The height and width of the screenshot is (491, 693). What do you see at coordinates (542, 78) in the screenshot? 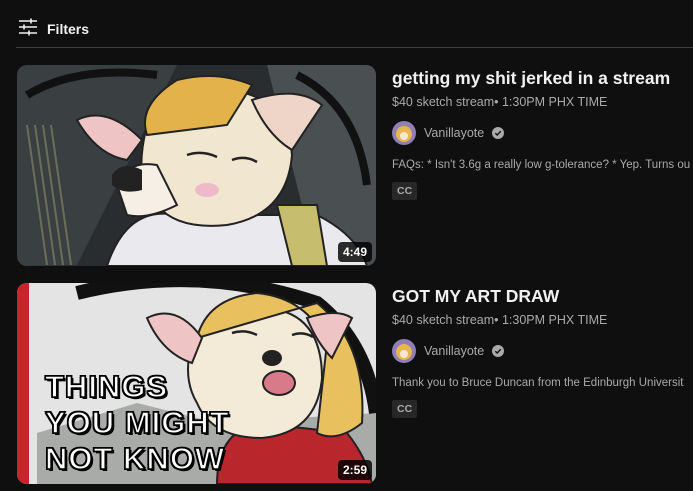
I see `video-title: getting my shit jerked in a stream` at bounding box center [542, 78].